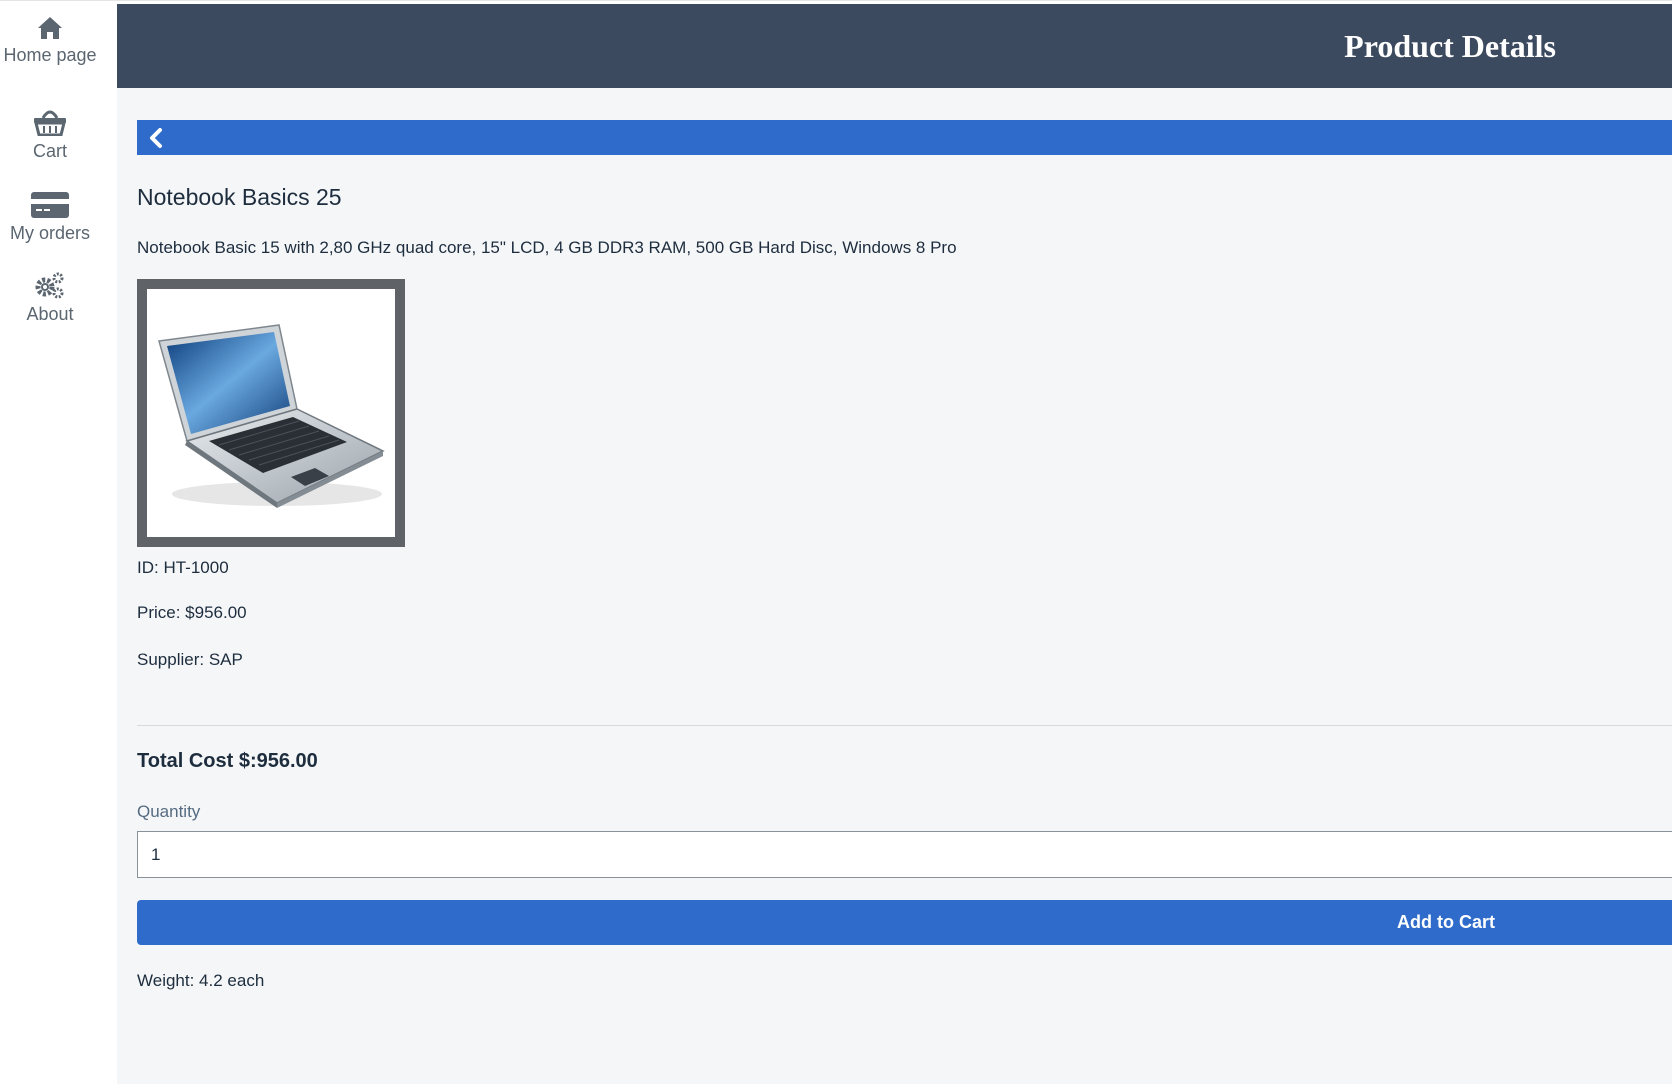 Image resolution: width=1672 pixels, height=1084 pixels. I want to click on product-image, so click(271, 413).